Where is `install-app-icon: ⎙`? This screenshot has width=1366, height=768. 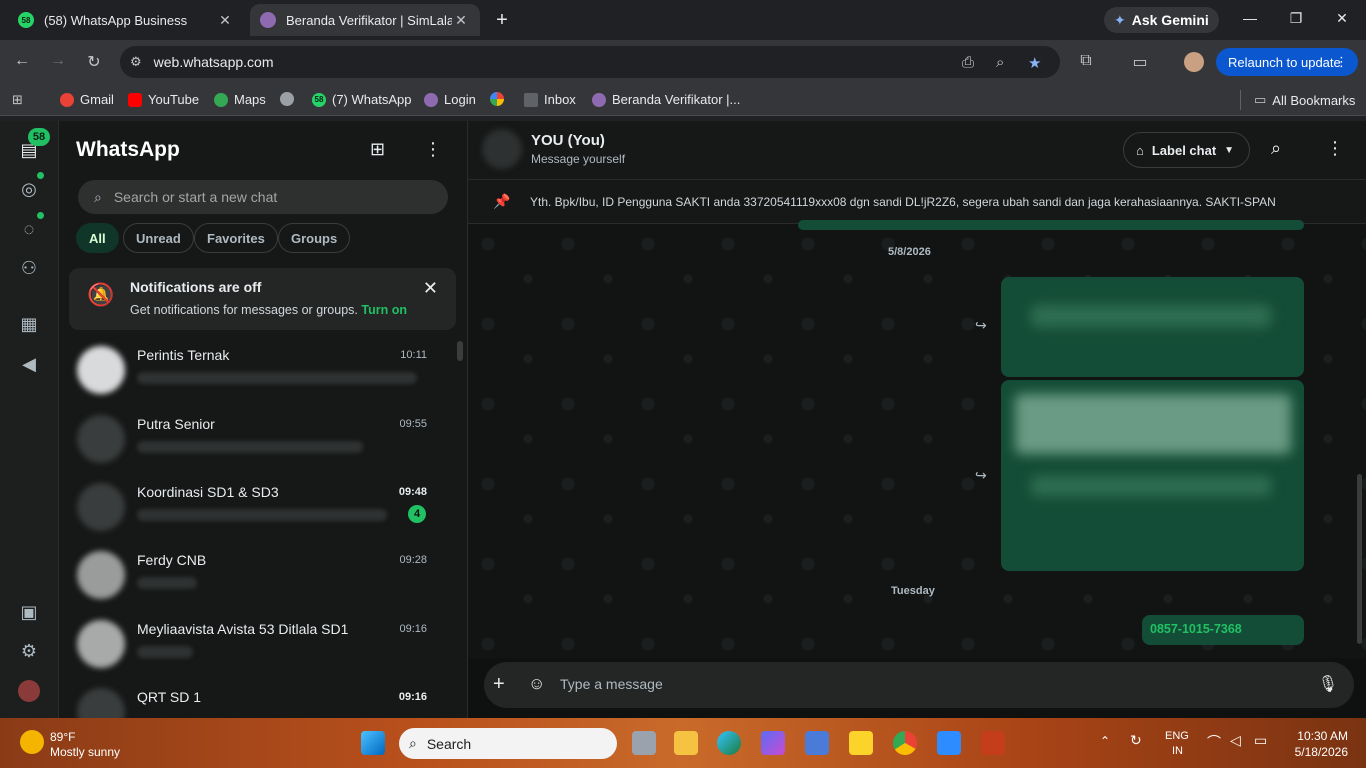
install-app-icon: ⎙ is located at coordinates (968, 62).